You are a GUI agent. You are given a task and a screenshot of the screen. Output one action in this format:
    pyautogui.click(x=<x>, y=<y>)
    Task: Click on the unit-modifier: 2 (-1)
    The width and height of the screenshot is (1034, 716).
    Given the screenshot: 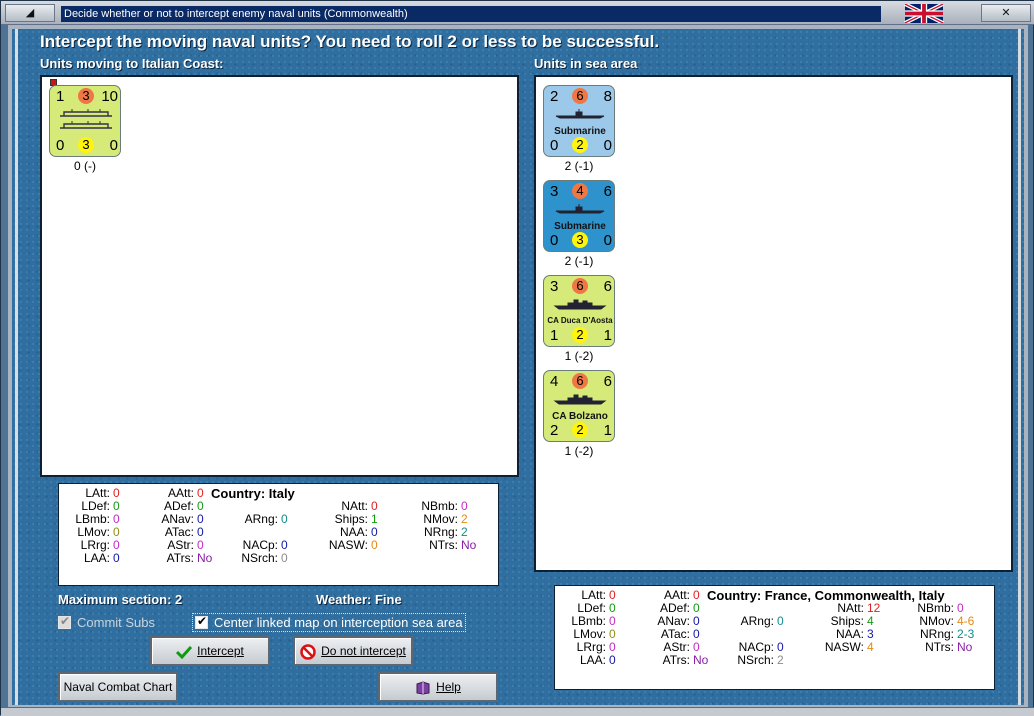 What is the action you would take?
    pyautogui.click(x=579, y=166)
    